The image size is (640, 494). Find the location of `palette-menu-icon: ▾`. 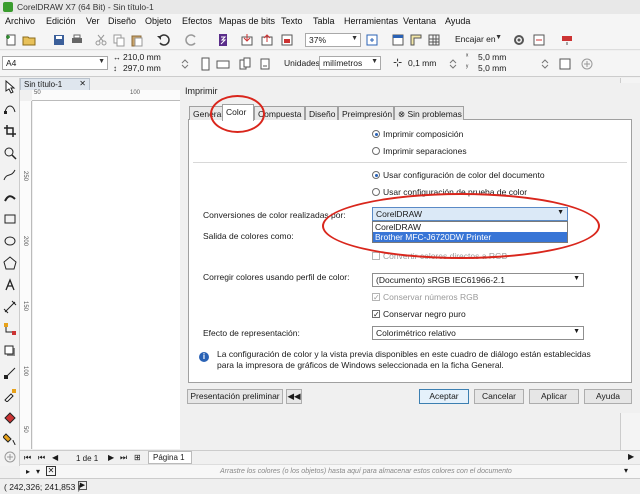

palette-menu-icon: ▾ is located at coordinates (626, 470).